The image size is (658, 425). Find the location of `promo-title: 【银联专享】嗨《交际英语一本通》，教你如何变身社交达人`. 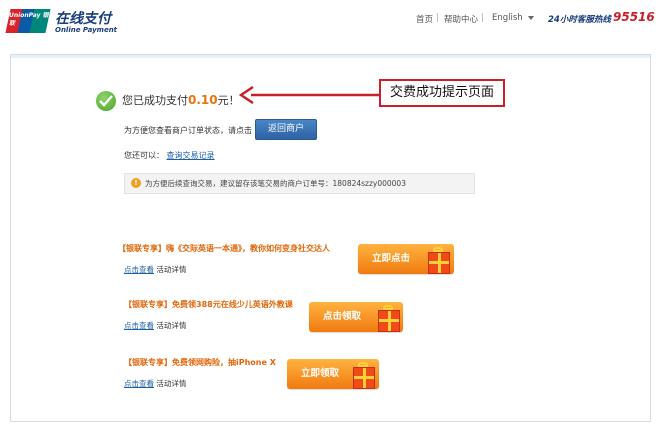

promo-title: 【银联专享】嗨《交际英语一本通》，教你如何变身社交达人 is located at coordinates (224, 248).